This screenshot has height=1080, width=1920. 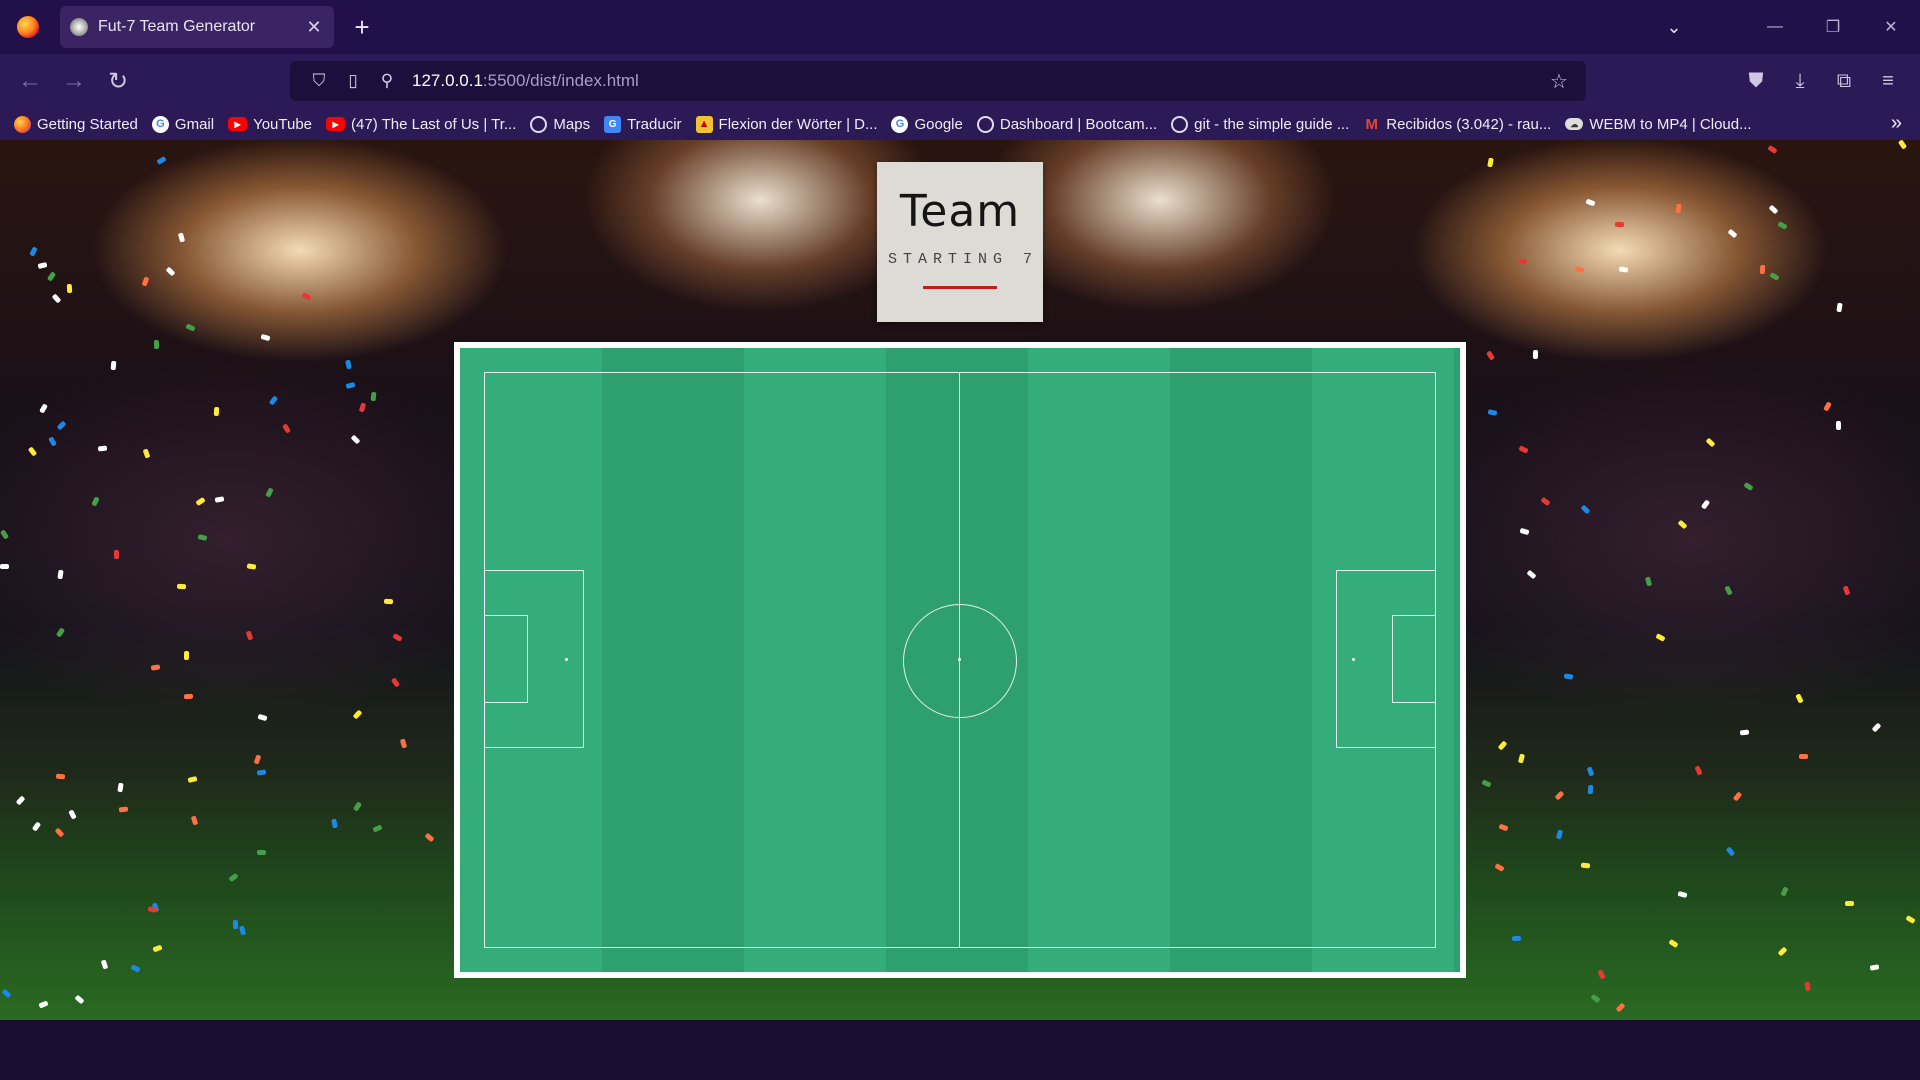 I want to click on bookmark-label: Maps, so click(x=572, y=124).